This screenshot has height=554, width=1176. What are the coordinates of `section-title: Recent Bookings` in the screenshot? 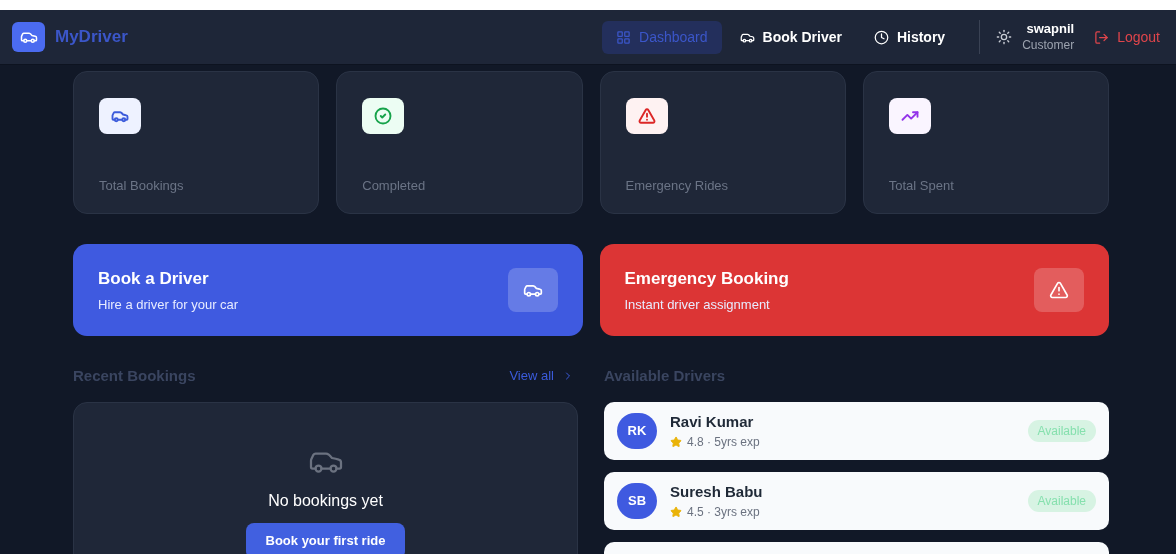 It's located at (134, 375).